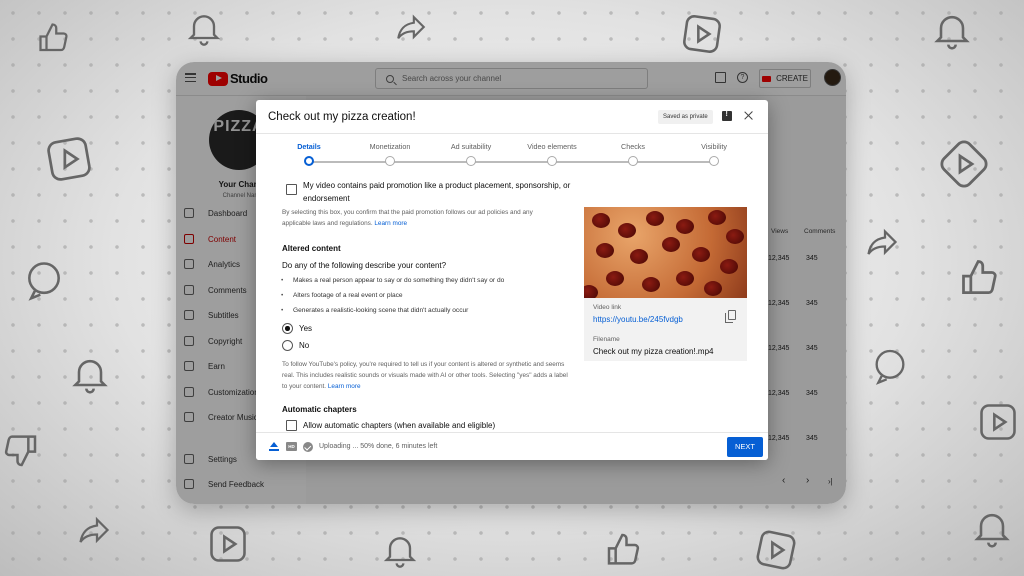  Describe the element at coordinates (390, 223) in the screenshot. I see `paid-promotion-learn-more-link: Learn more` at that location.